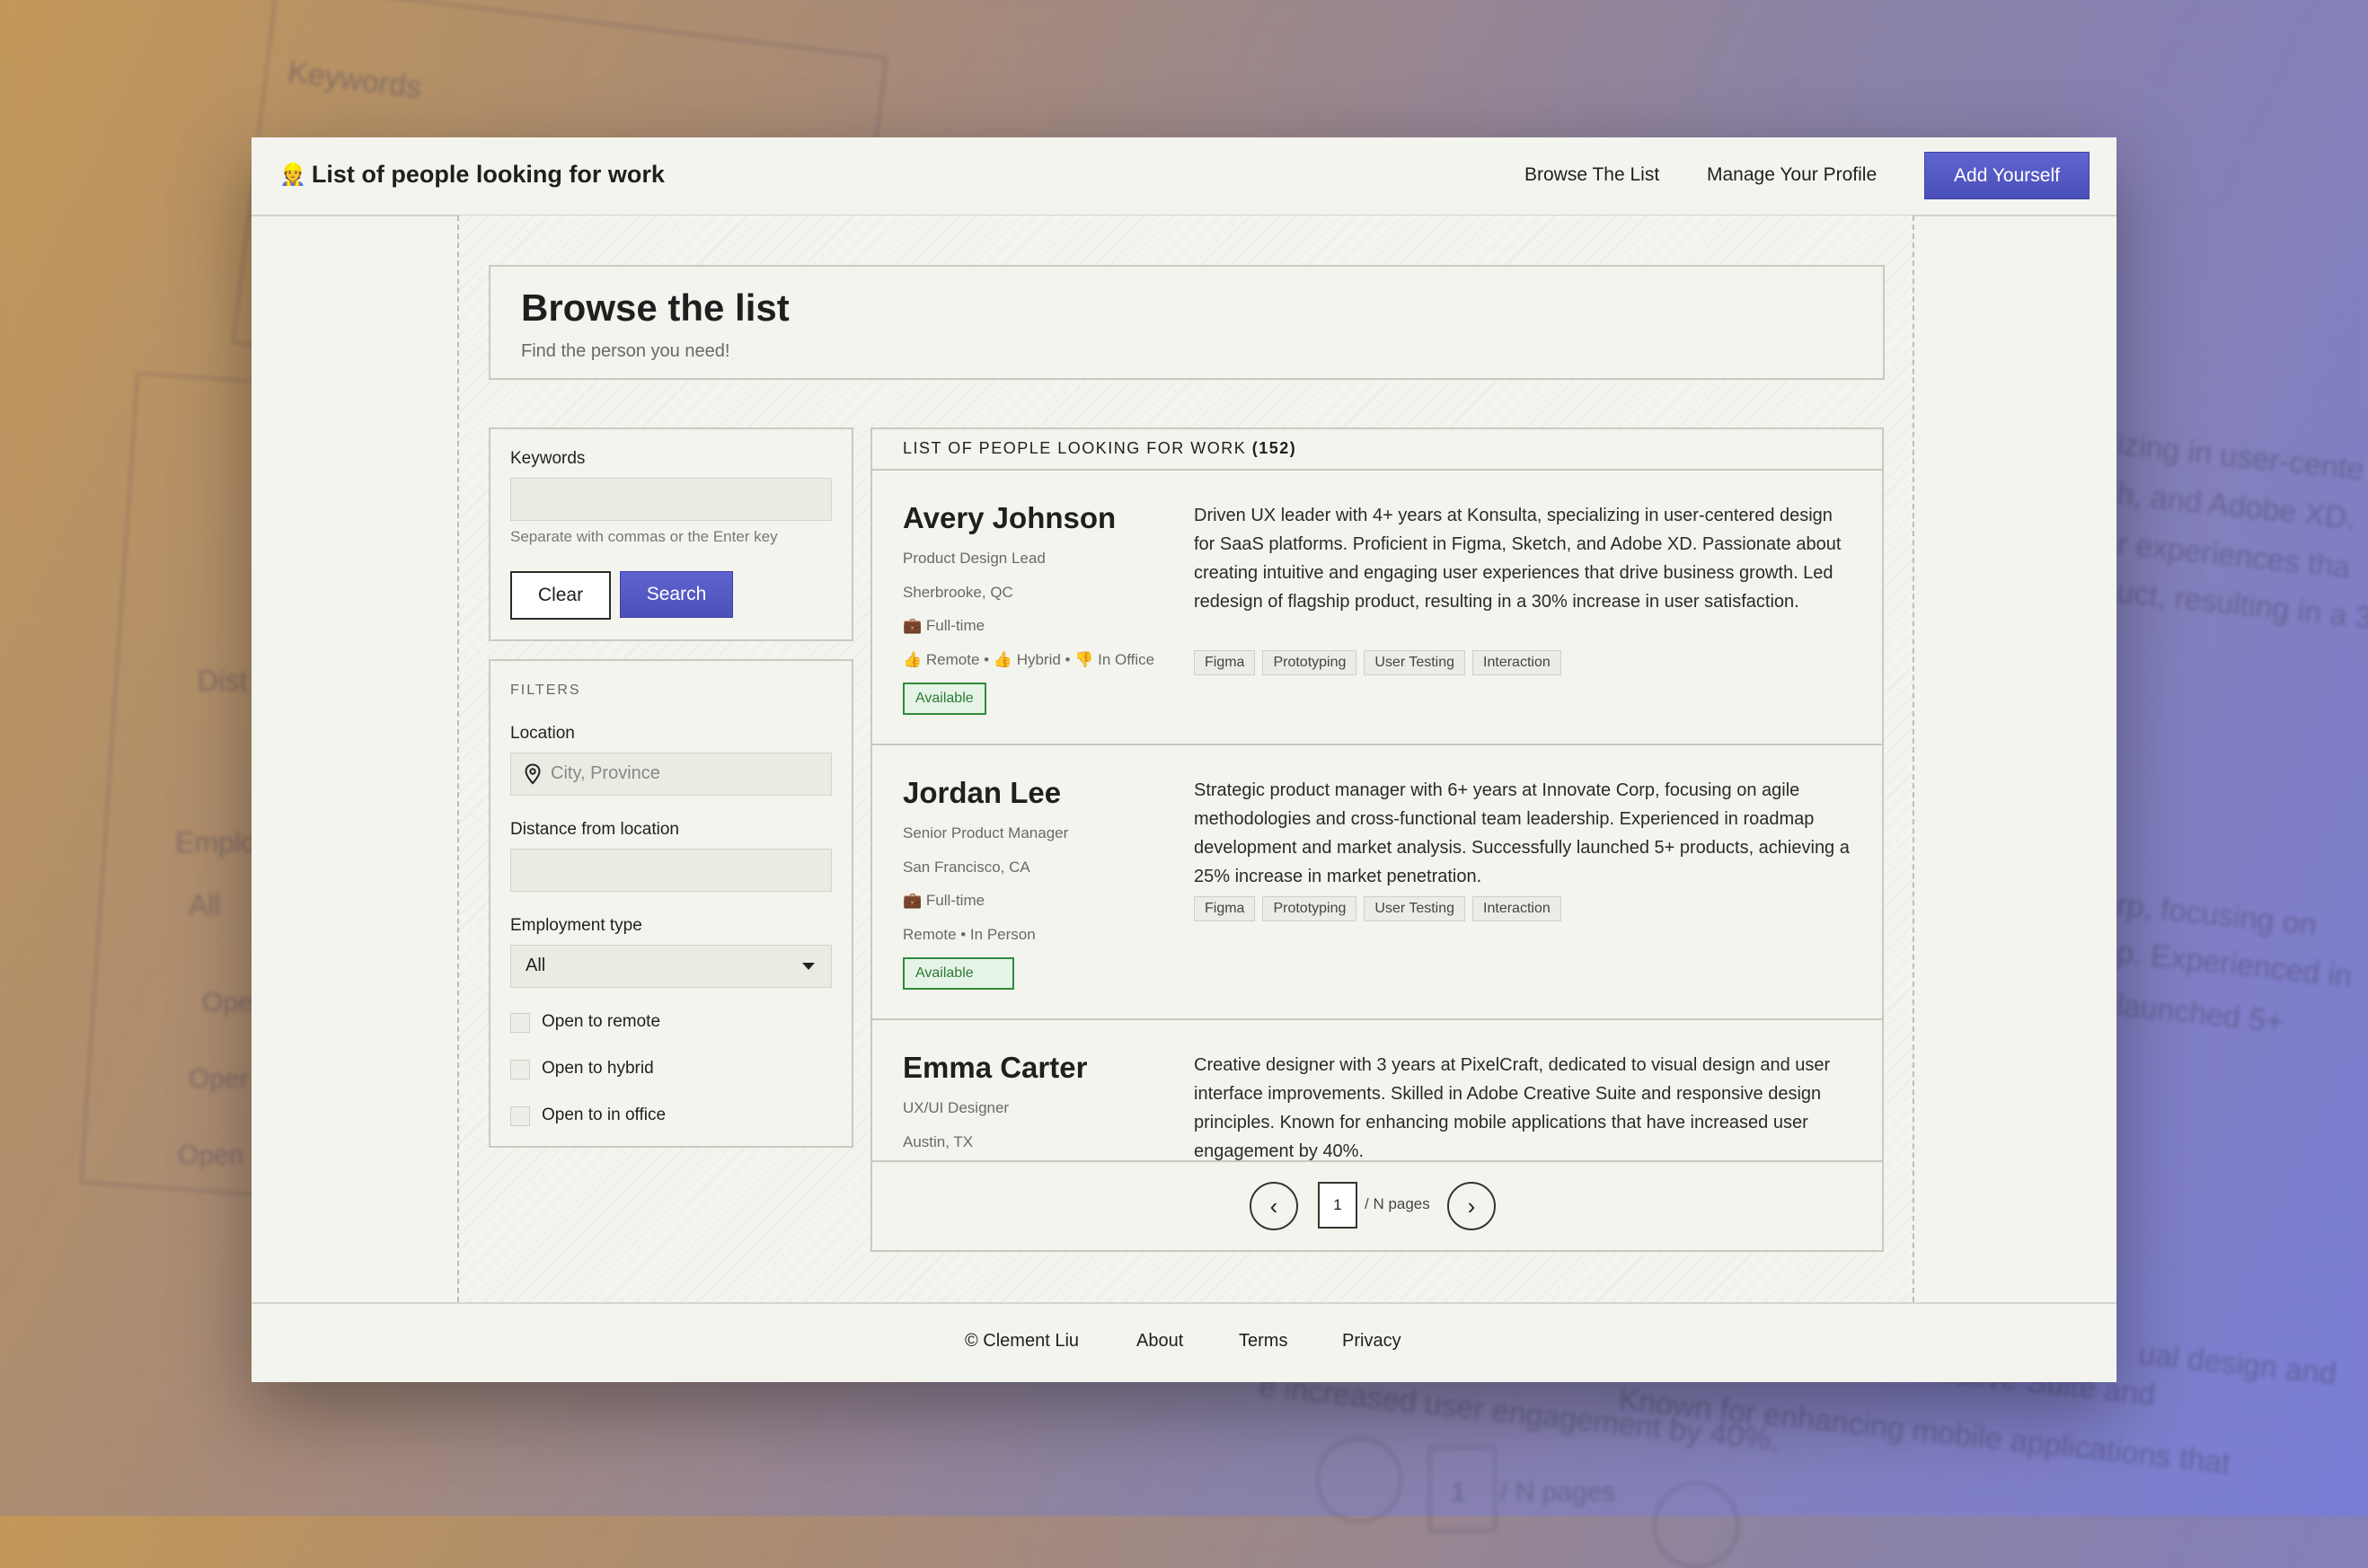 This screenshot has width=2368, height=1568. Describe the element at coordinates (545, 690) in the screenshot. I see `filters-title: FILTERS` at that location.